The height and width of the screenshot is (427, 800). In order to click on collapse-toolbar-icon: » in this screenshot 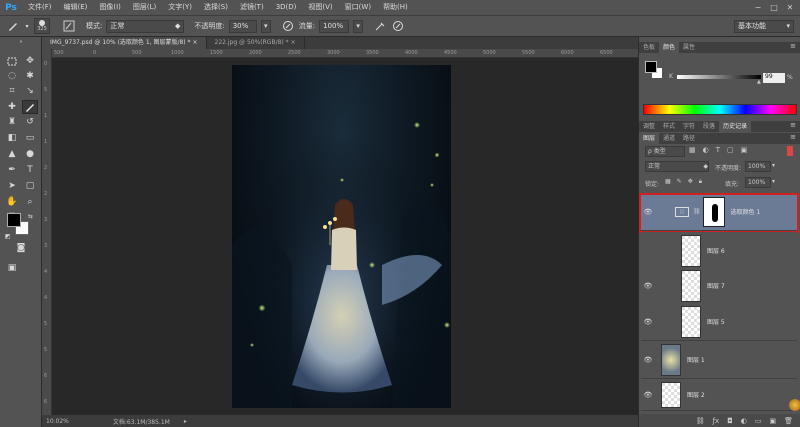, I will do `click(21, 42)`.